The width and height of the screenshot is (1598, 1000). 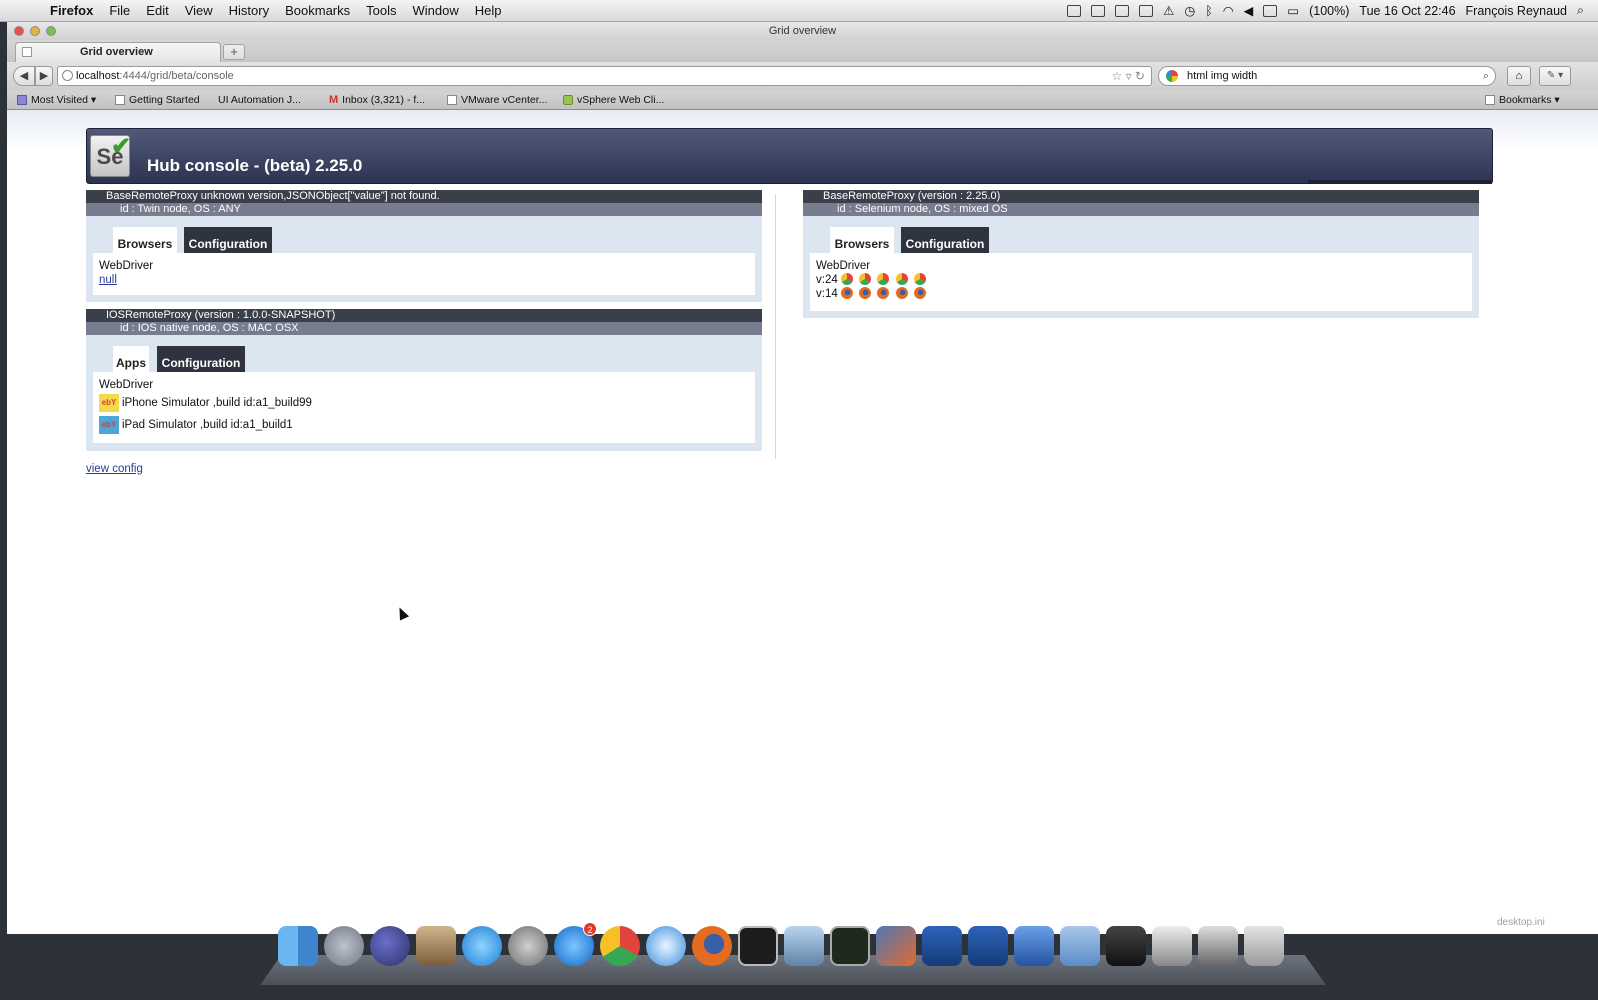 I want to click on vsphere-icon, so click(x=568, y=100).